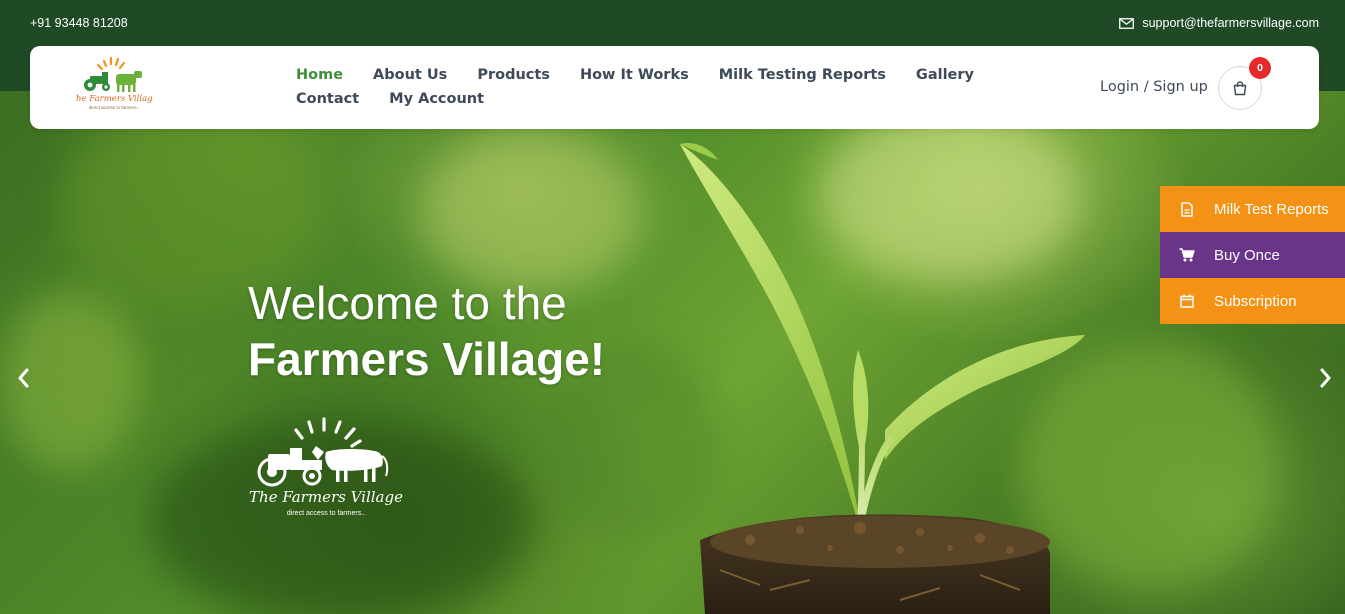  What do you see at coordinates (1240, 88) in the screenshot?
I see `shopping-bag-icon` at bounding box center [1240, 88].